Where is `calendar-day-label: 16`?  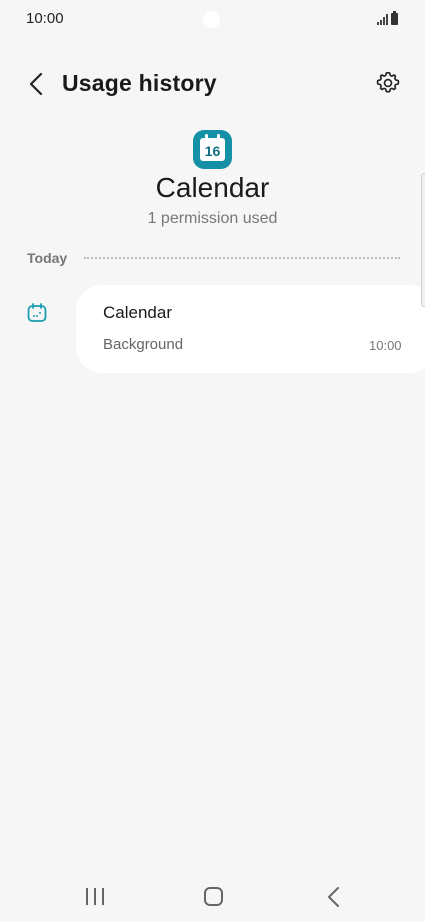 calendar-day-label: 16 is located at coordinates (212, 147).